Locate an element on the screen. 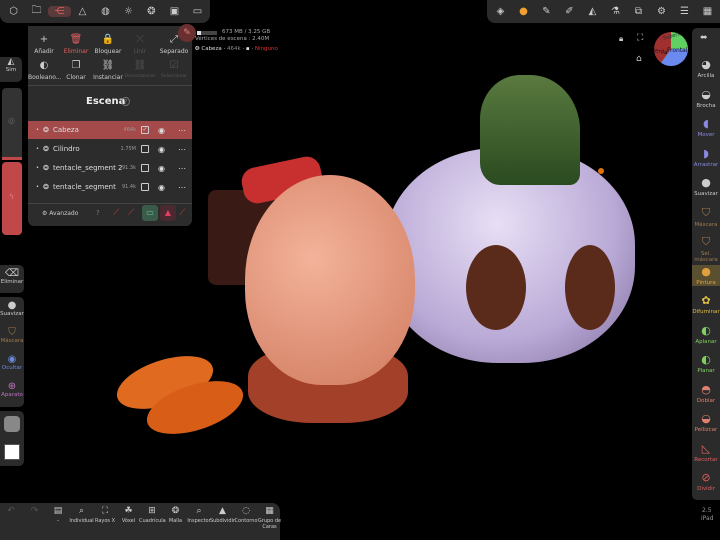 The width and height of the screenshot is (720, 540). sliders-icon: ☰ is located at coordinates (684, 11).